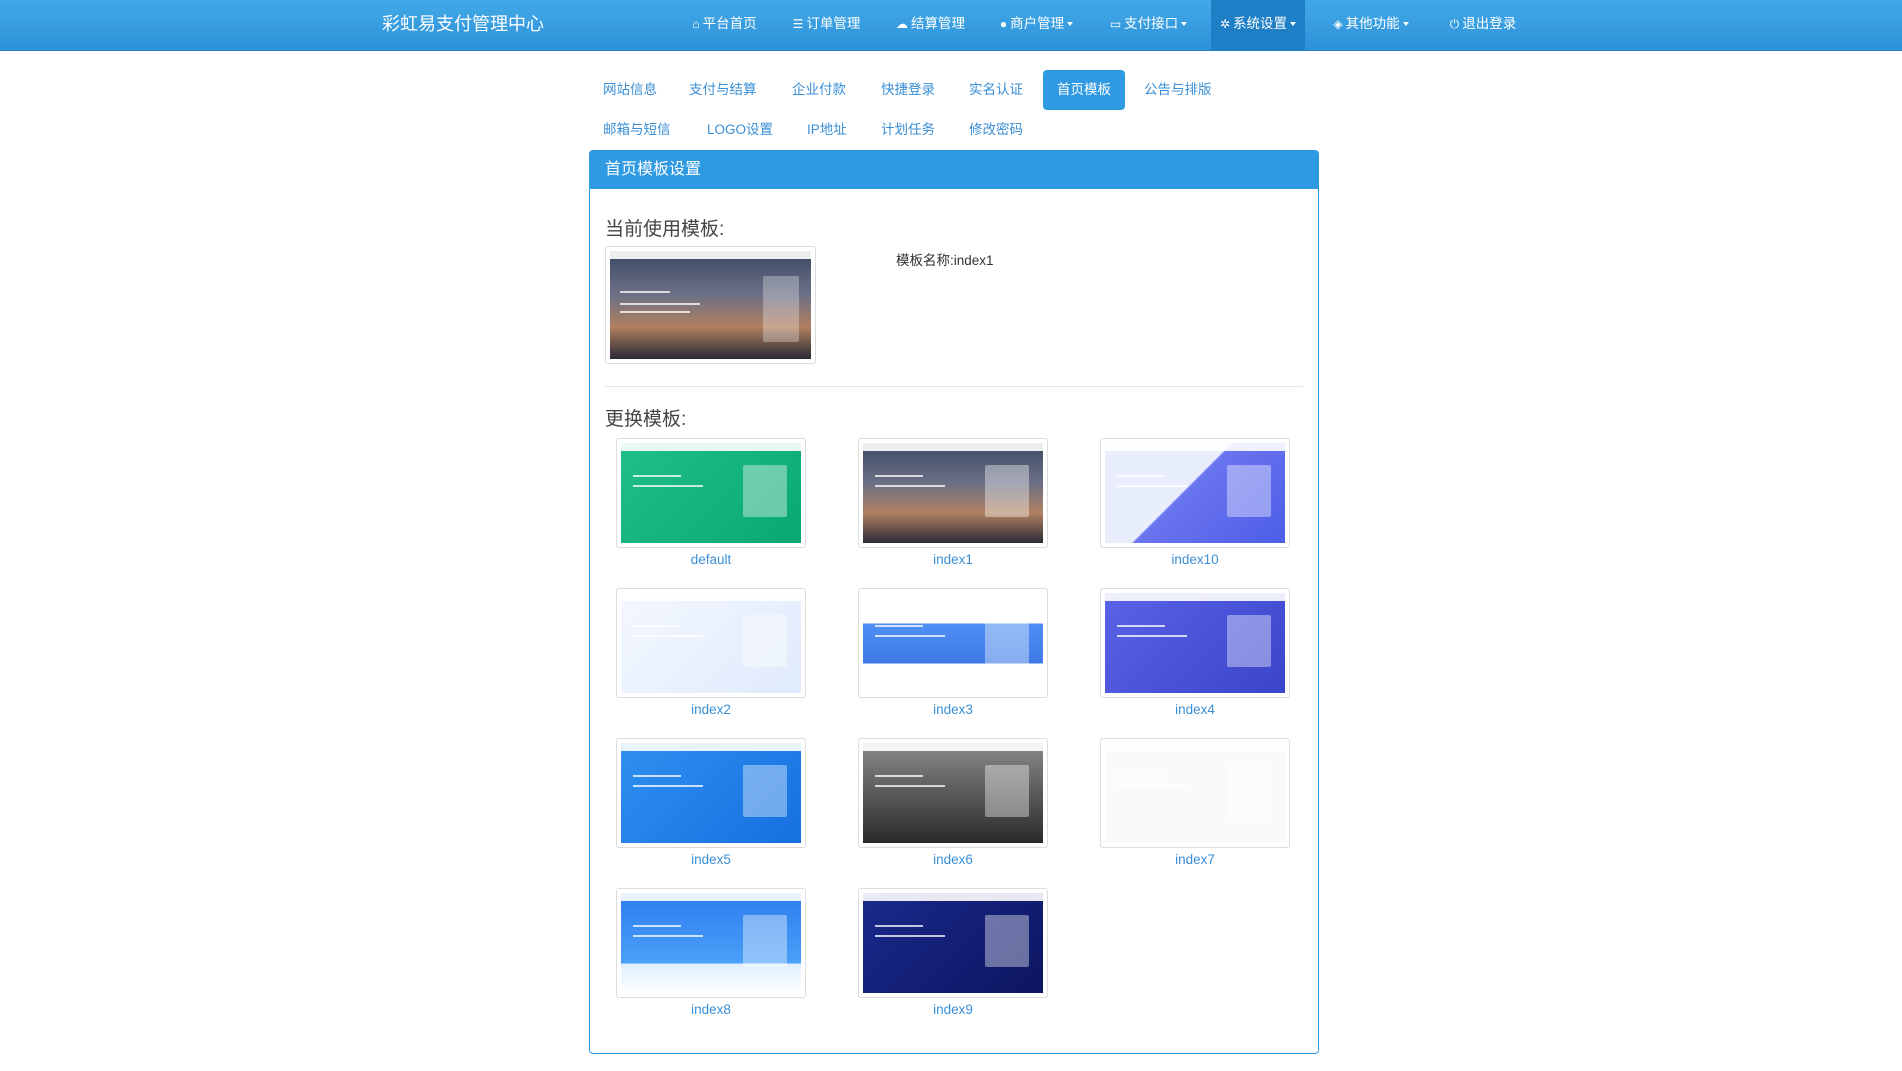  I want to click on template-name-link: index10, so click(1195, 560).